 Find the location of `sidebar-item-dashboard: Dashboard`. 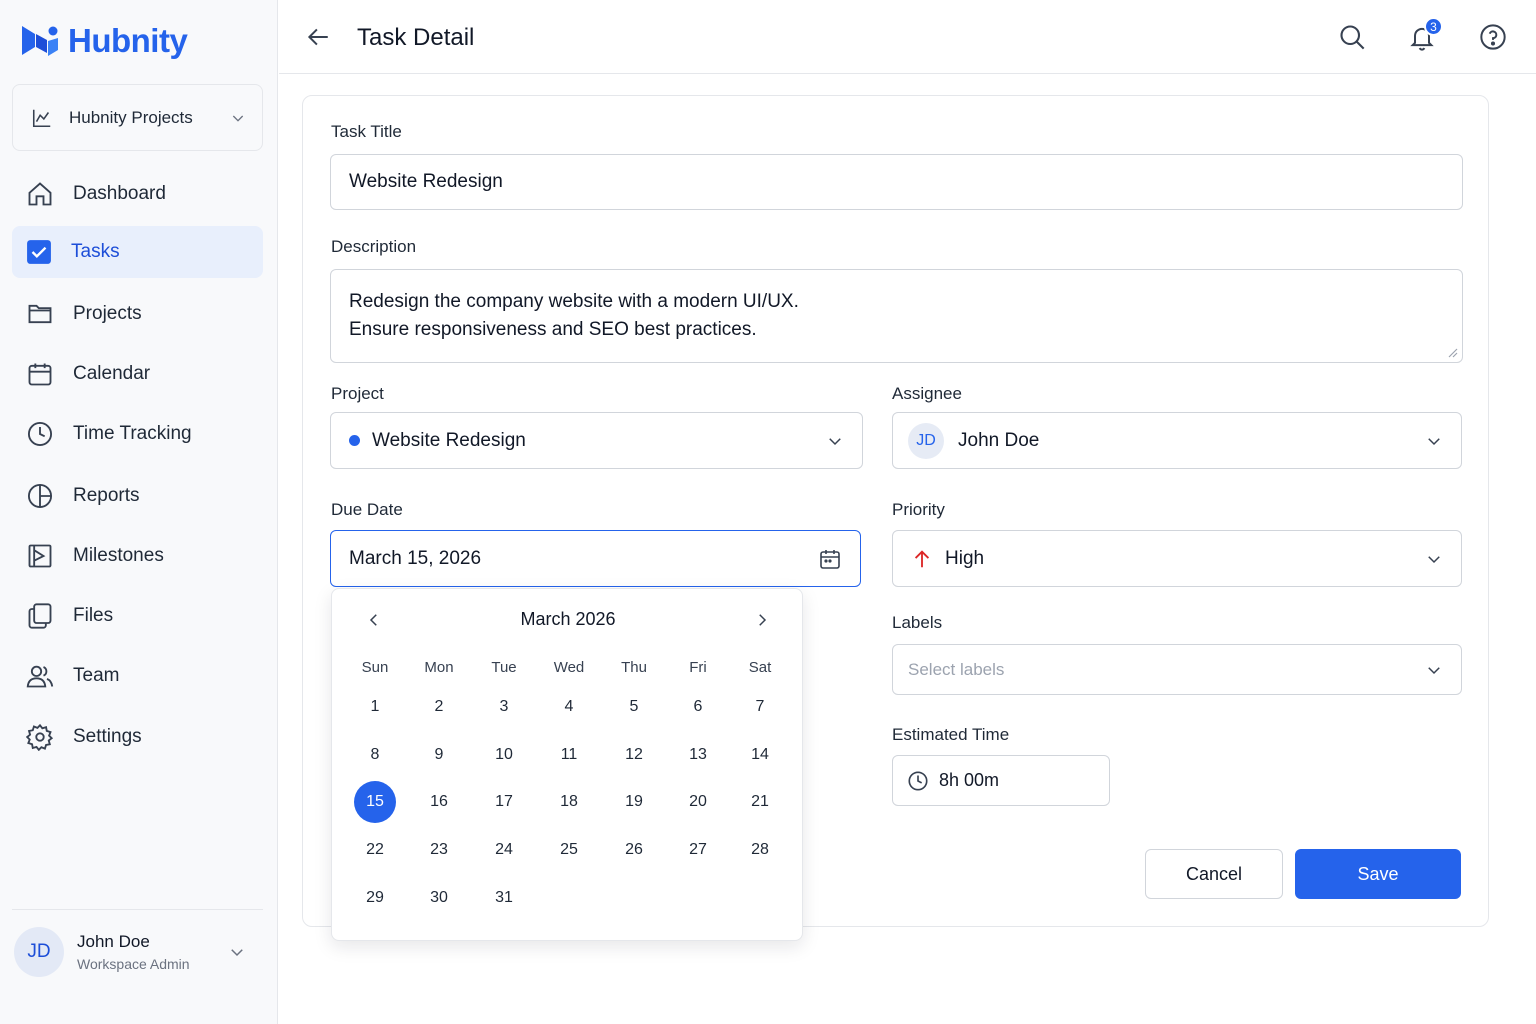

sidebar-item-dashboard: Dashboard is located at coordinates (137, 194).